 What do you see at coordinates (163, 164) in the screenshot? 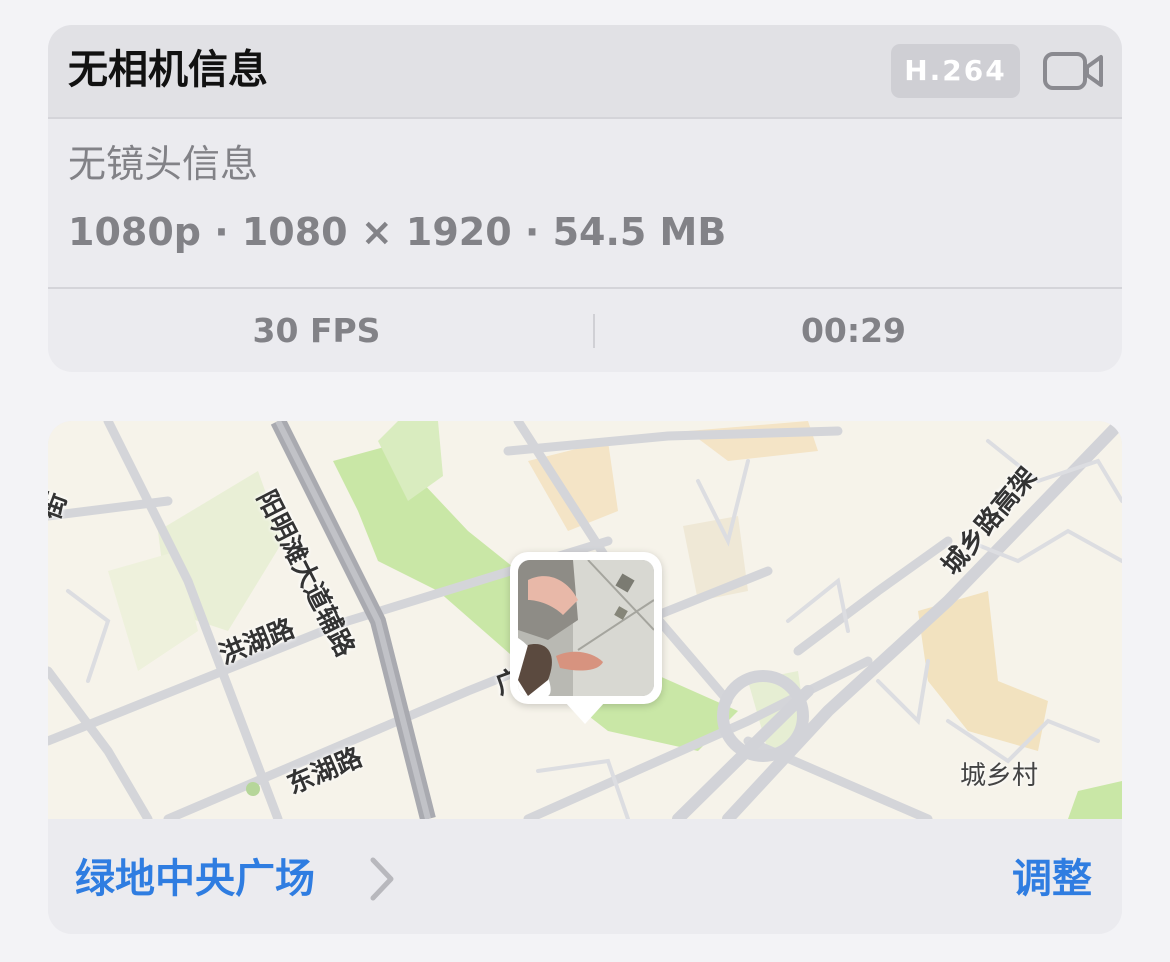
I see `lens-info: 无镜头信息` at bounding box center [163, 164].